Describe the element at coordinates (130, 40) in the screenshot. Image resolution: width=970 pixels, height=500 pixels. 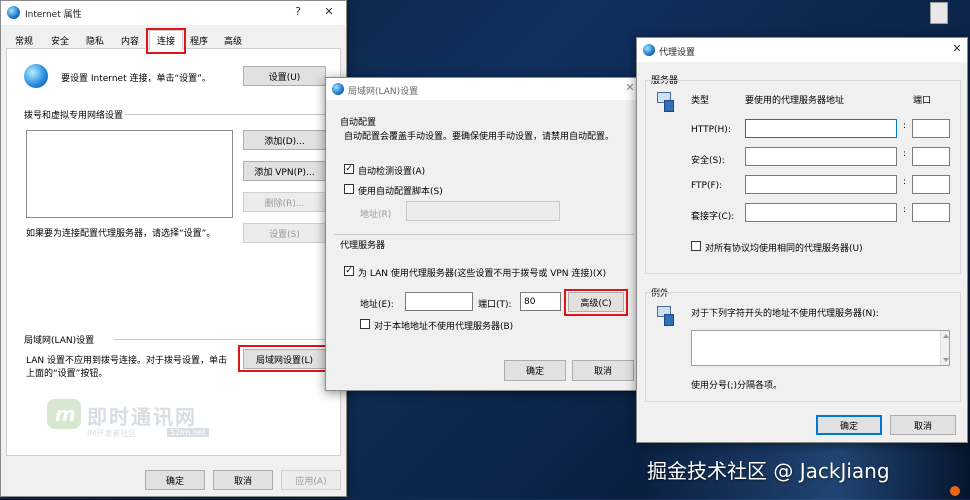
I see `tab-content: 内容` at that location.